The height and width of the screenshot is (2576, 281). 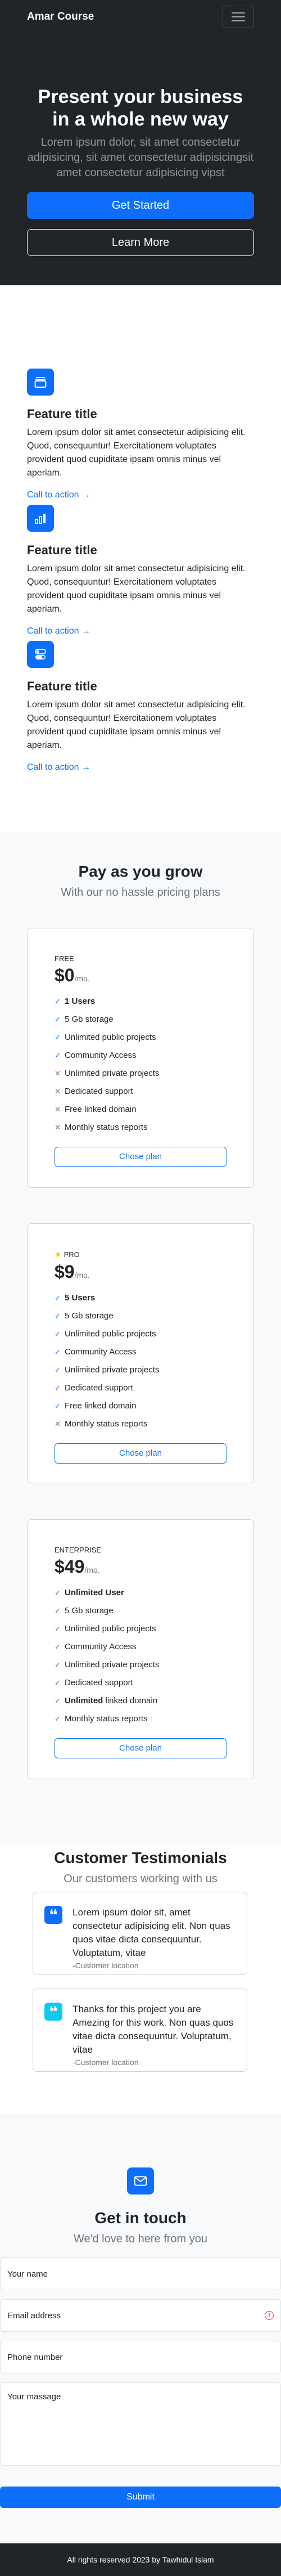 I want to click on plan-feature-item: ✓ Unlimited linked domain, so click(x=140, y=1701).